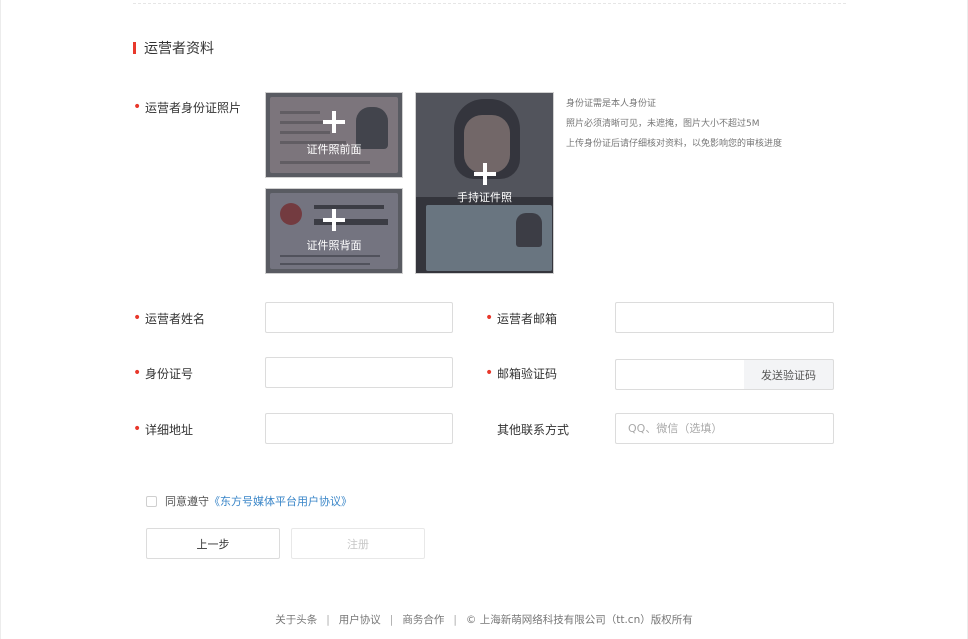 Image resolution: width=968 pixels, height=639 pixels. What do you see at coordinates (169, 318) in the screenshot?
I see `name-label: • 运营者姓名` at bounding box center [169, 318].